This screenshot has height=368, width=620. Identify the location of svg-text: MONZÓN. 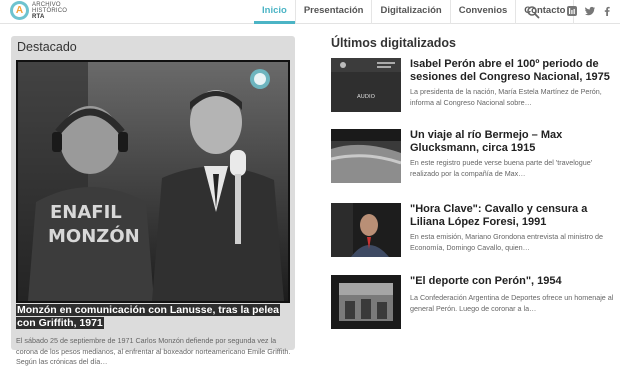
(94, 236).